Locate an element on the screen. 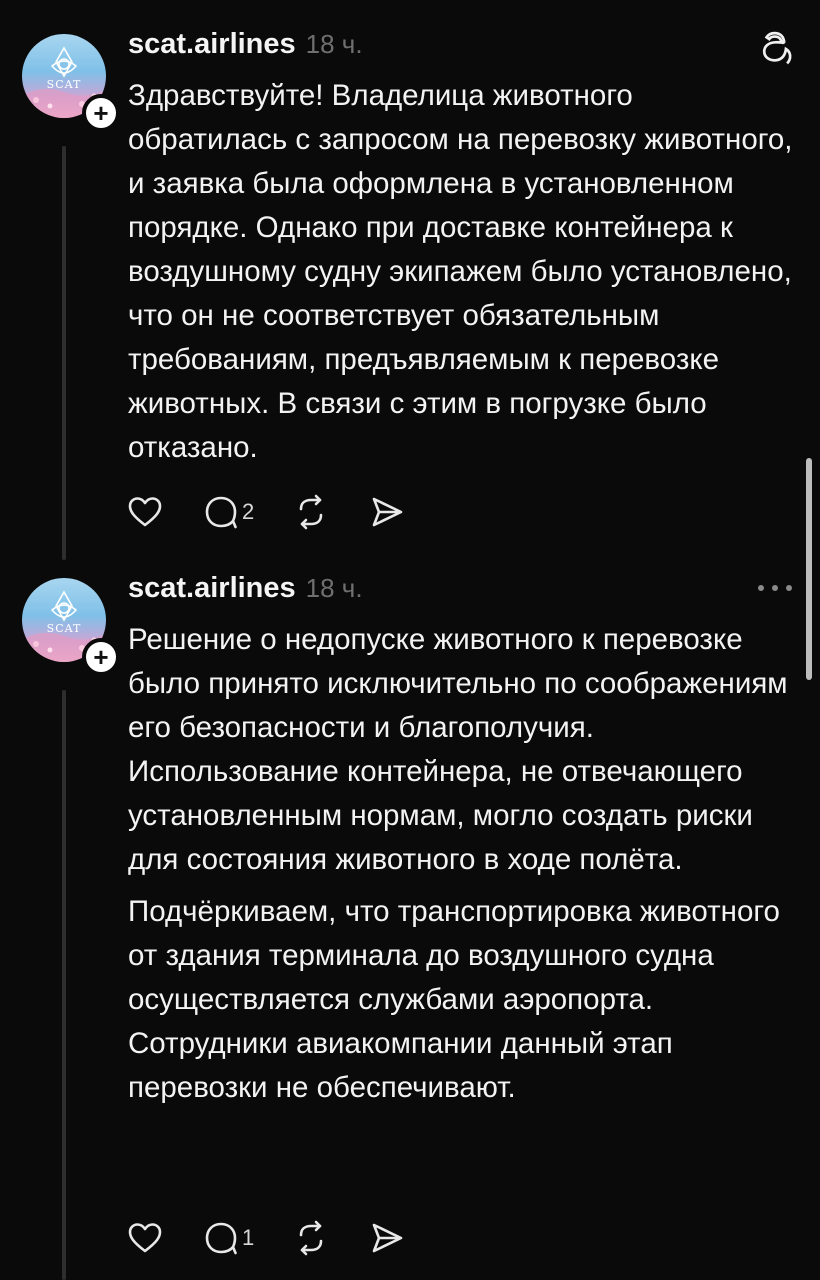  reply-button: 2 is located at coordinates (228, 512).